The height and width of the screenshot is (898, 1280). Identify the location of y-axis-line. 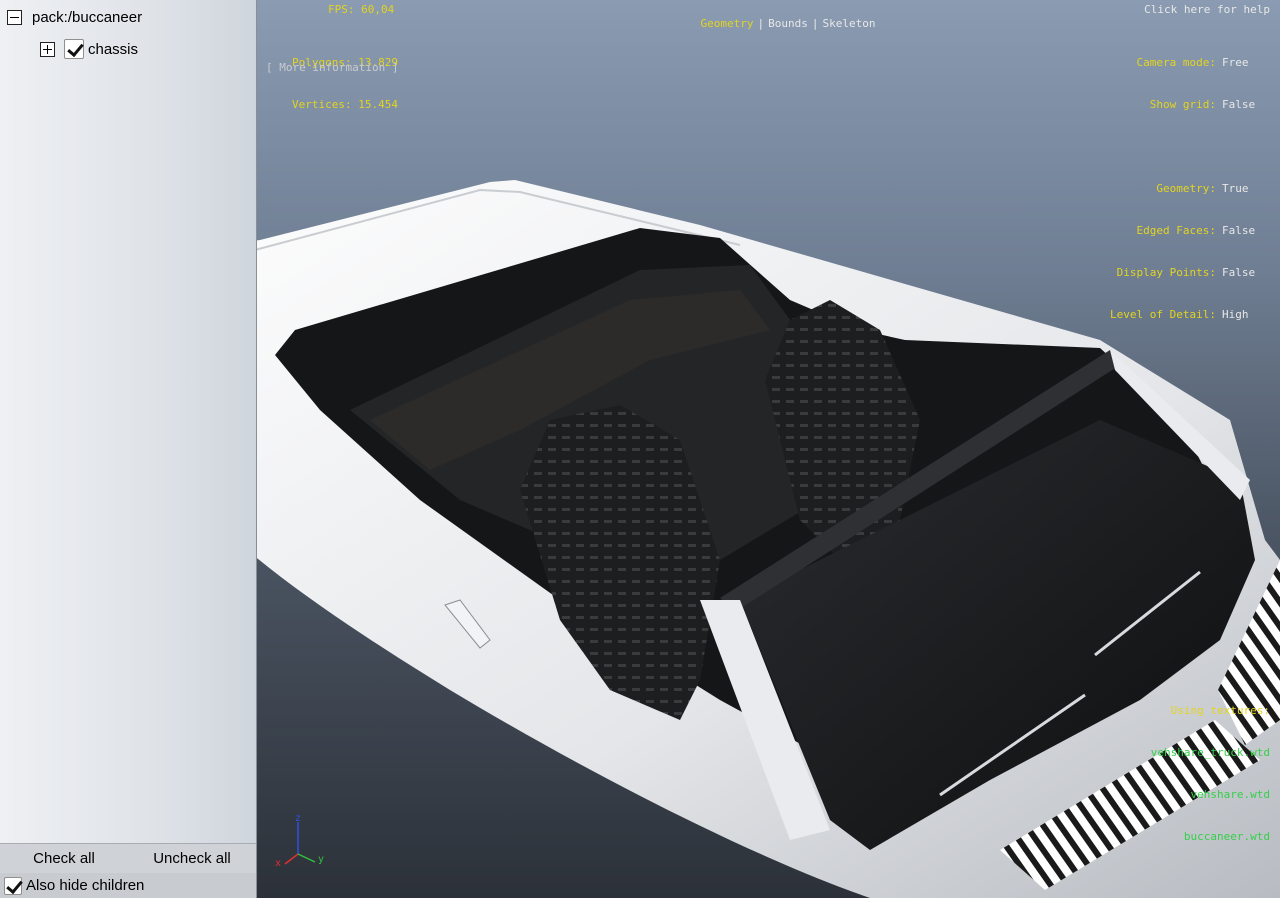
(306, 858).